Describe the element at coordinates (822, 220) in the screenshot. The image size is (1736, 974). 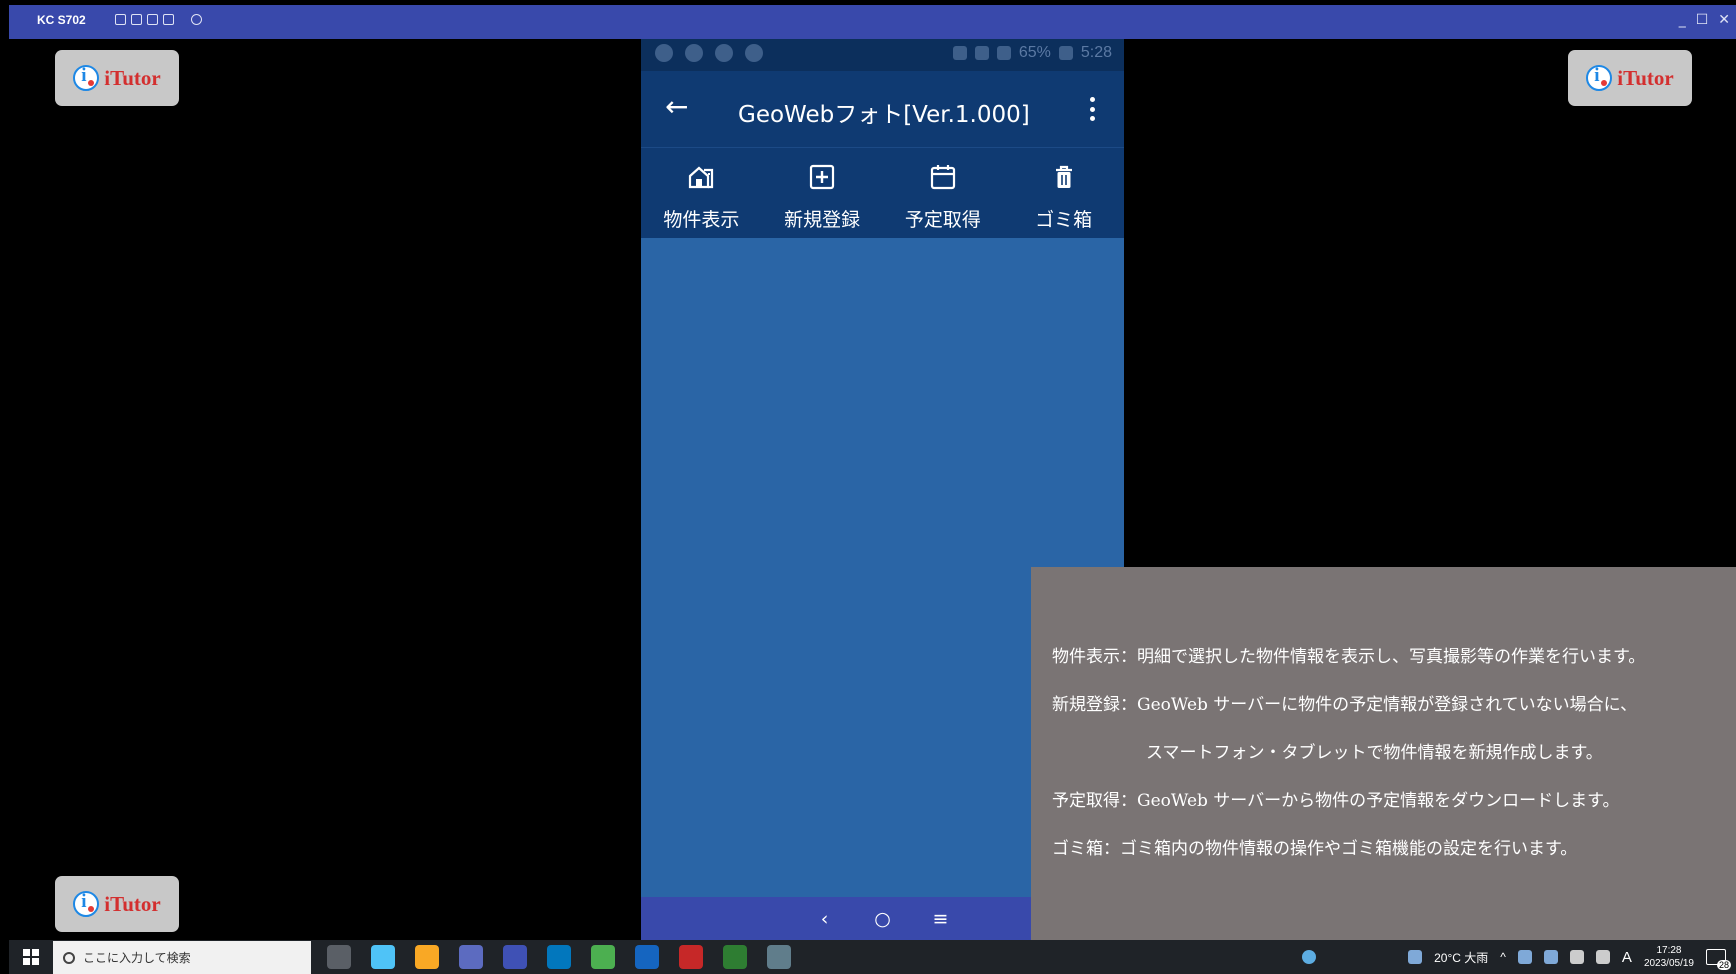
I see `toolbar-label: 新規登録` at that location.